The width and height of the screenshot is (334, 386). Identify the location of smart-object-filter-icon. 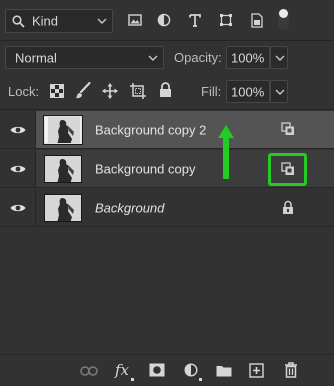
(257, 20).